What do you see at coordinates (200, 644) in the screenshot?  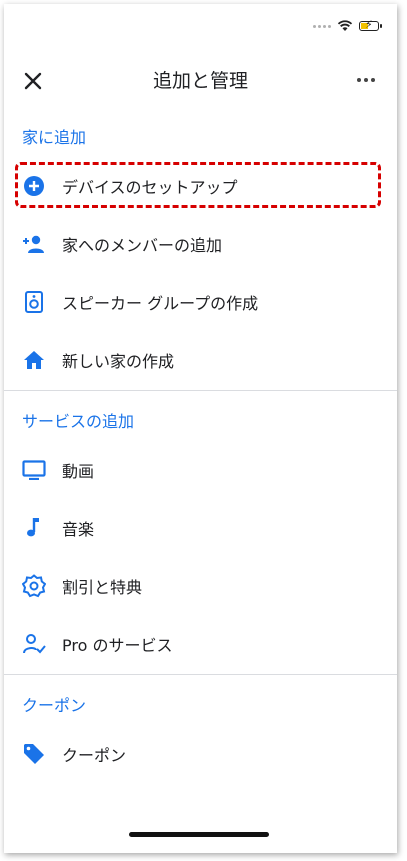 I see `menu-item-pro-services: Pro のサービス` at bounding box center [200, 644].